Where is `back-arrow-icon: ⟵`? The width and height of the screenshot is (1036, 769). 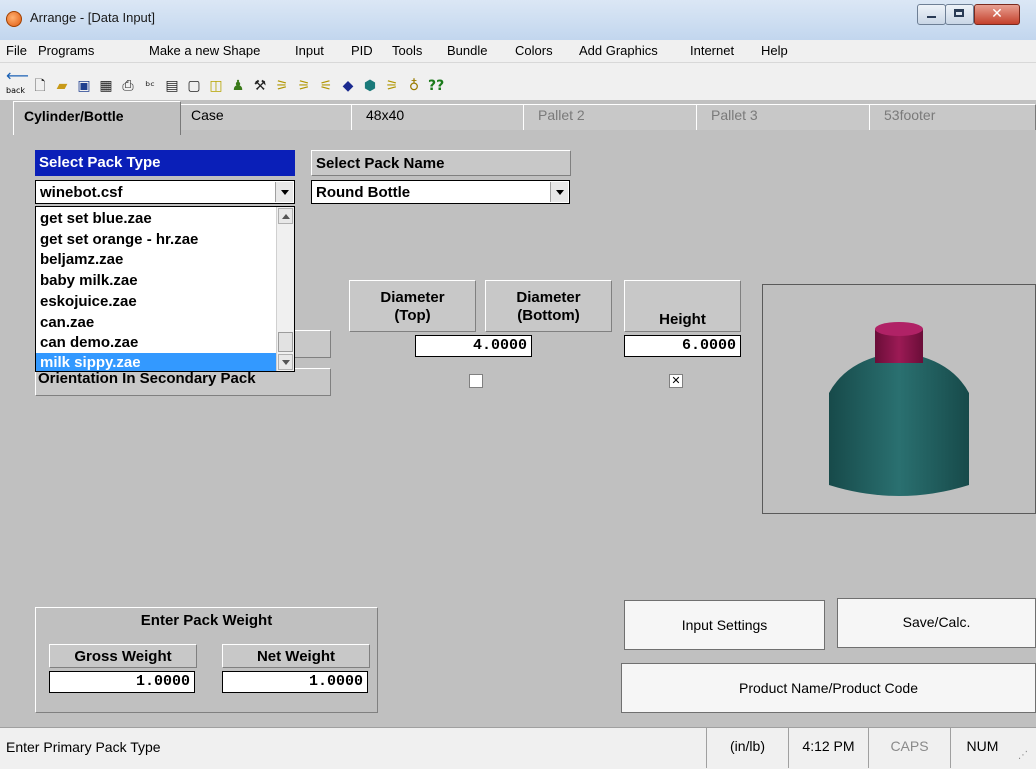 back-arrow-icon: ⟵ is located at coordinates (17, 75).